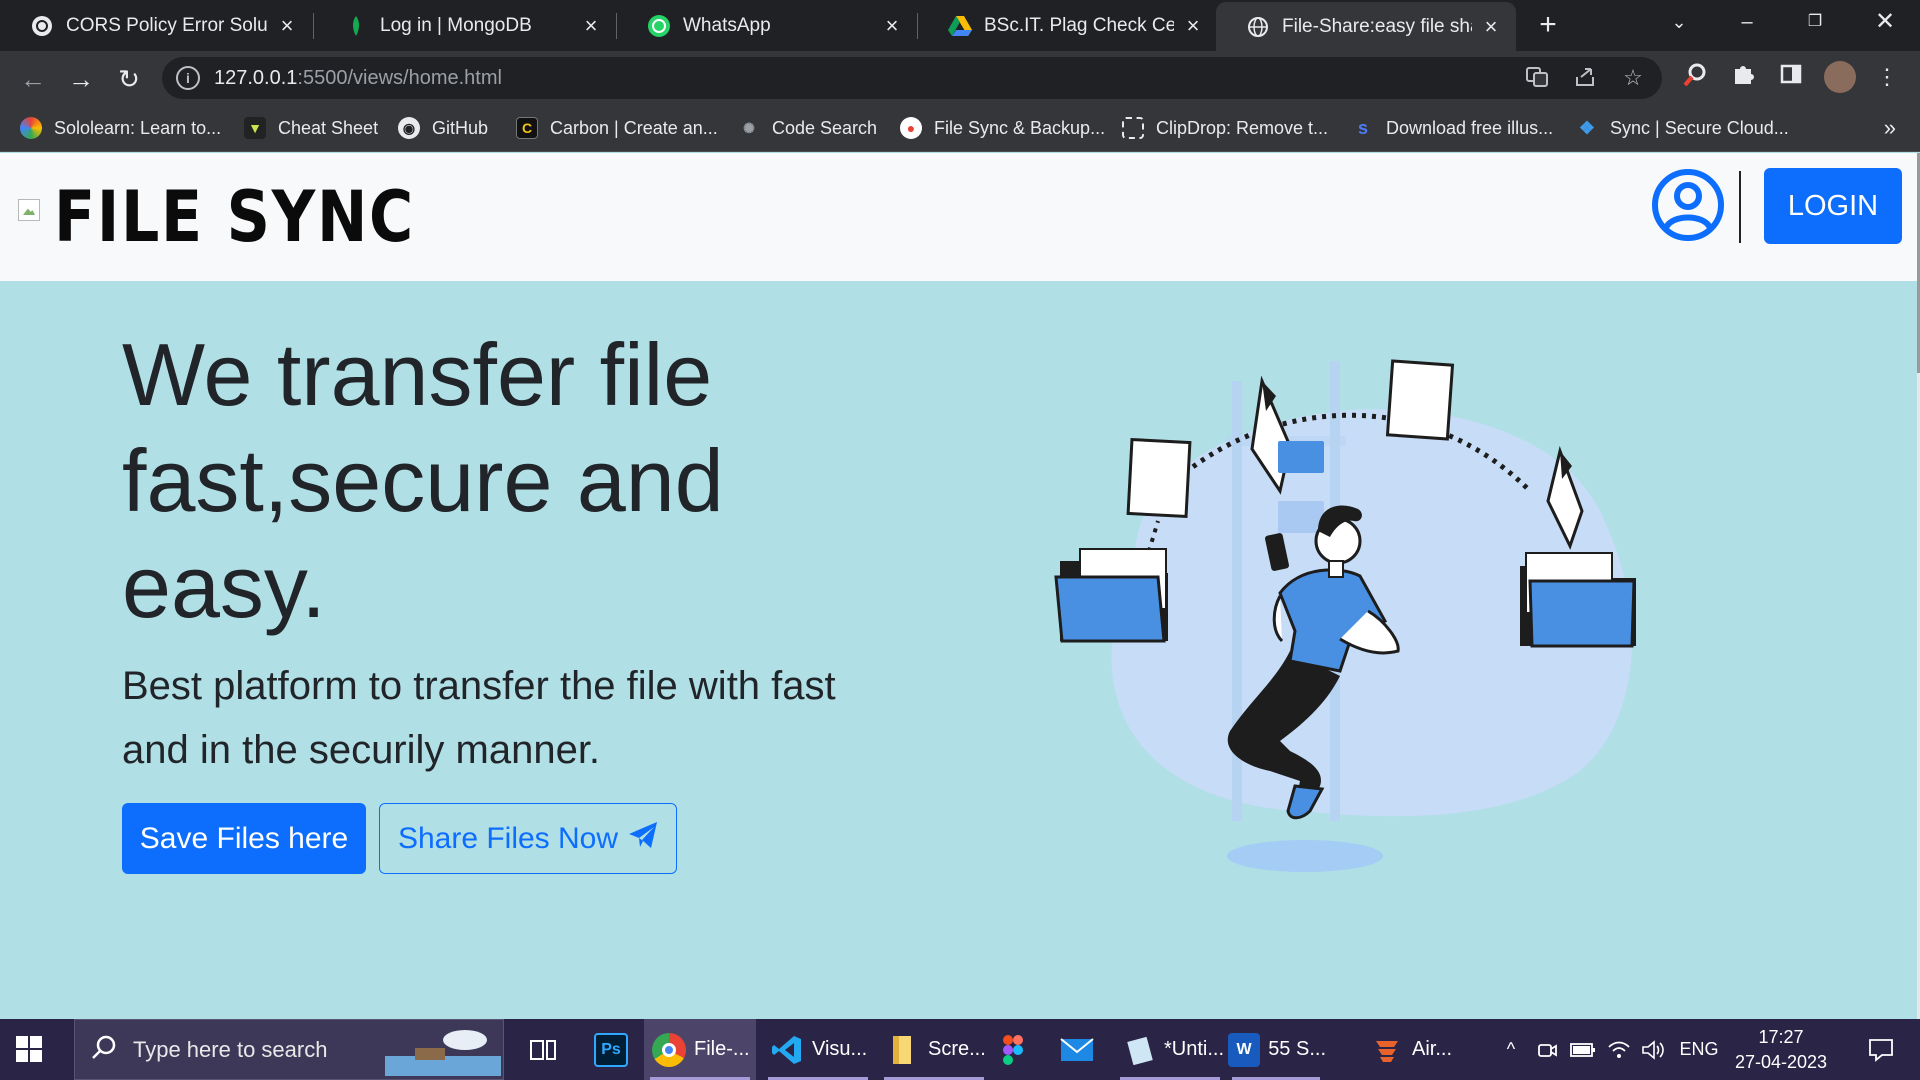 The height and width of the screenshot is (1080, 1920). I want to click on meet-now-icon, so click(1547, 1049).